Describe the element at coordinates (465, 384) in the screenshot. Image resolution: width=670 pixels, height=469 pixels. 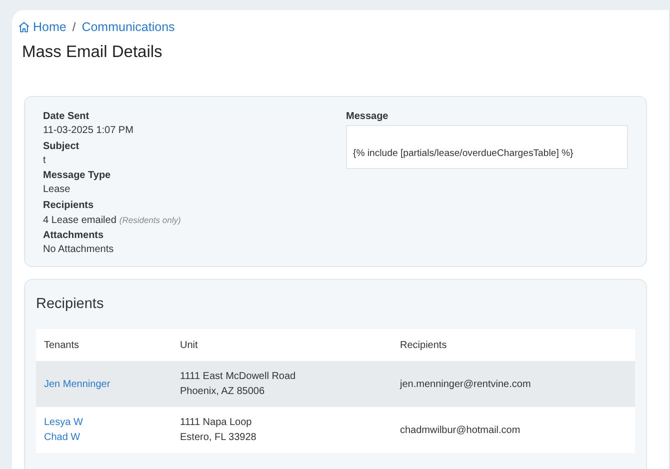
I see `recipient-email: jen.menninger@rentvine.com` at that location.